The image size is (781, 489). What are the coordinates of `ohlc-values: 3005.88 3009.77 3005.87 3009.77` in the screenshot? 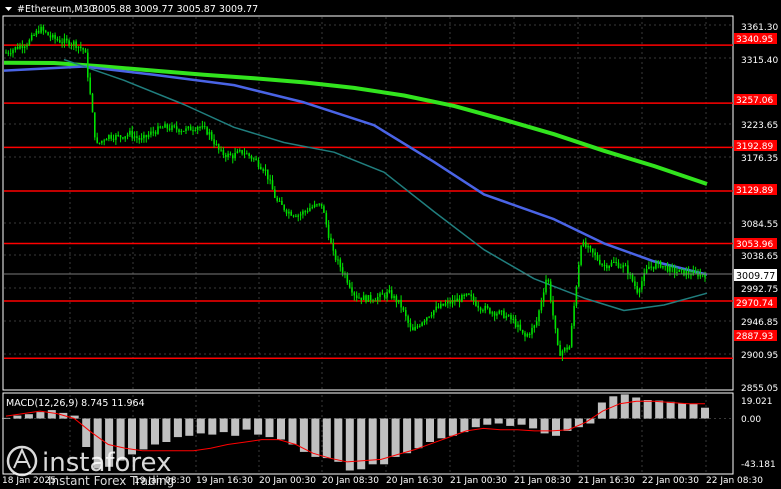 It's located at (175, 9).